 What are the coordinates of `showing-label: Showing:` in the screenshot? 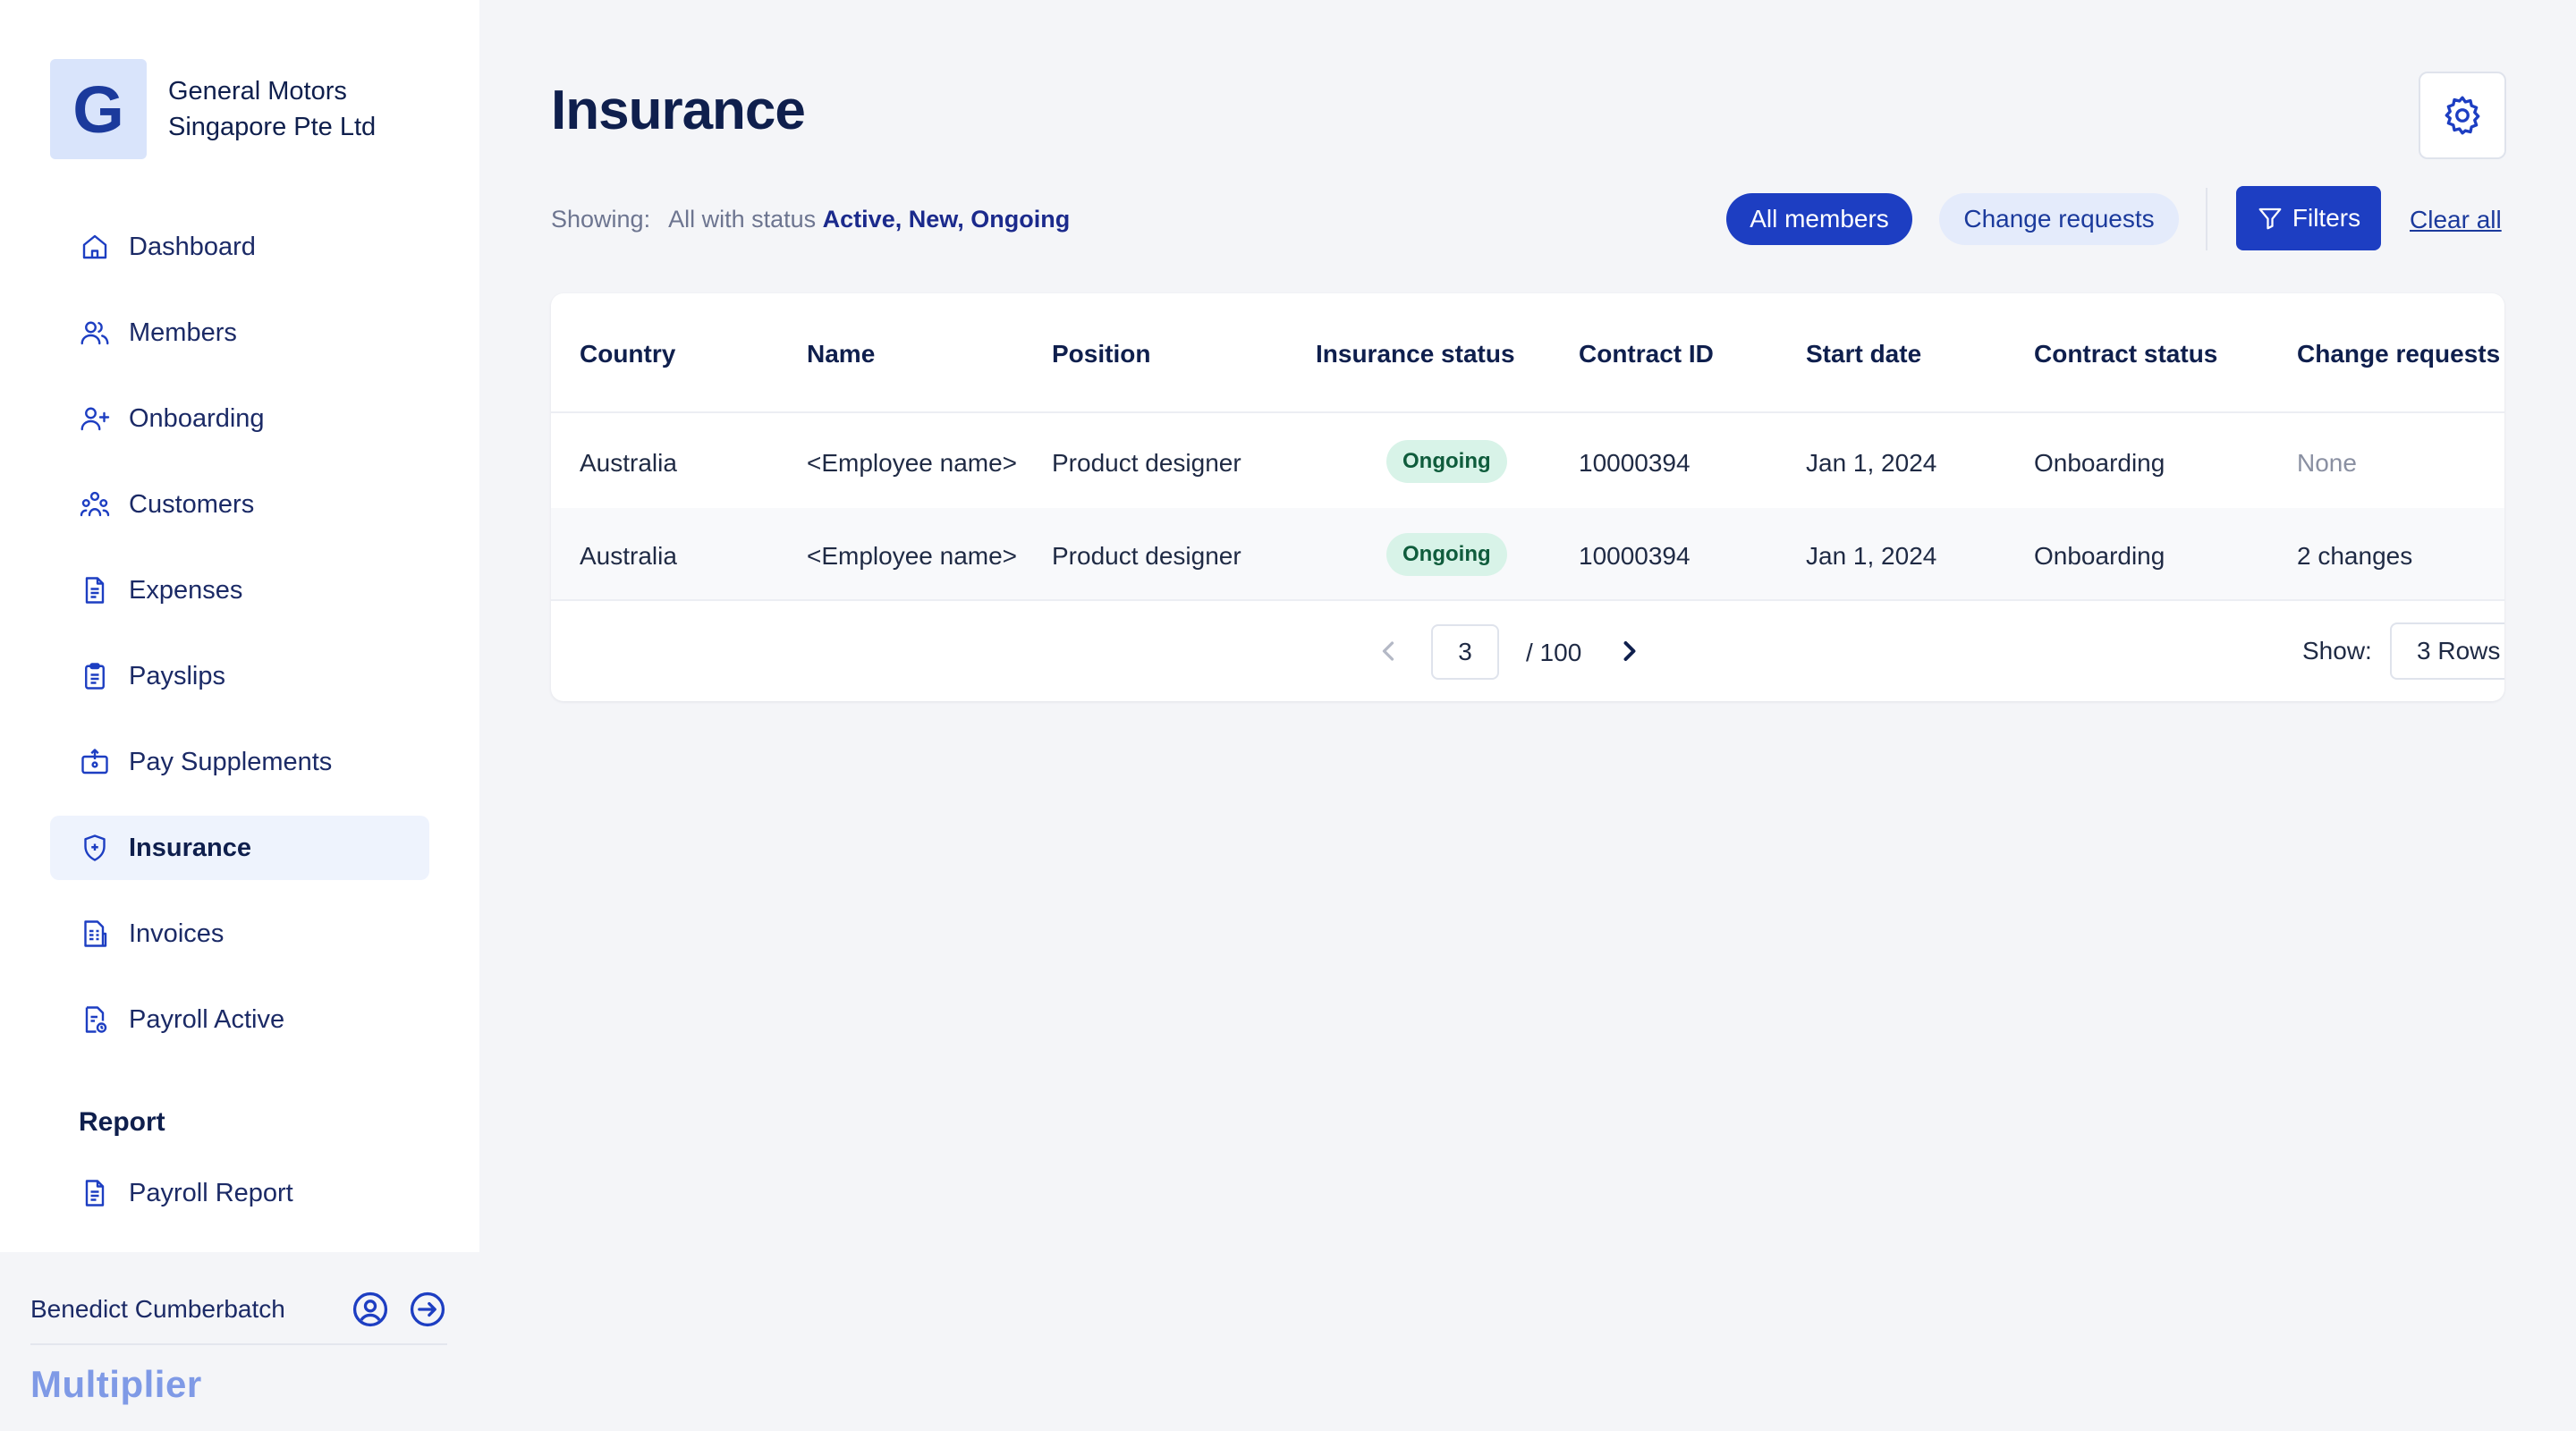 It's located at (601, 220).